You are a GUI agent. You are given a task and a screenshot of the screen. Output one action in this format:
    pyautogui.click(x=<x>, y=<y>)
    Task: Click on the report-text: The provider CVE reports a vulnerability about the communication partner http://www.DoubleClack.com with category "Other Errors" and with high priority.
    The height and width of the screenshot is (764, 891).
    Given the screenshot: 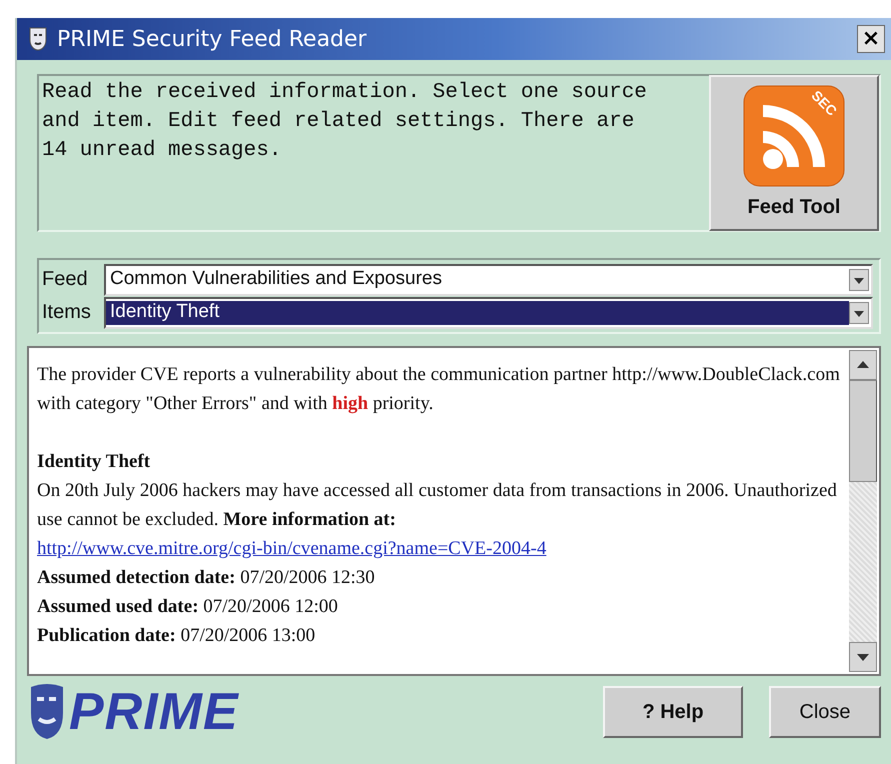 What is the action you would take?
    pyautogui.click(x=439, y=389)
    